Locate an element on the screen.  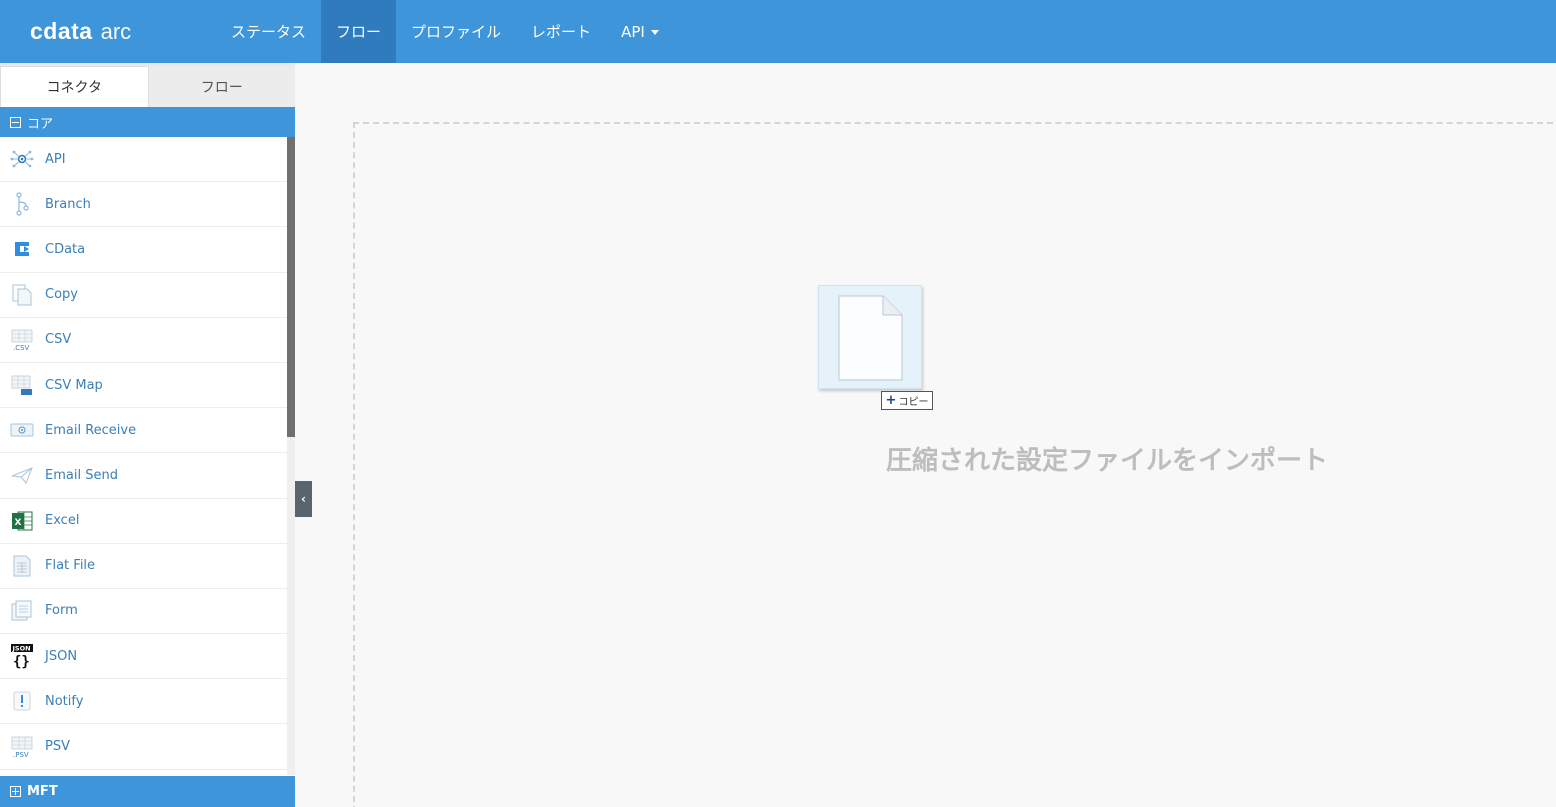
connector-item-json: JSON{} JSON is located at coordinates (143, 657).